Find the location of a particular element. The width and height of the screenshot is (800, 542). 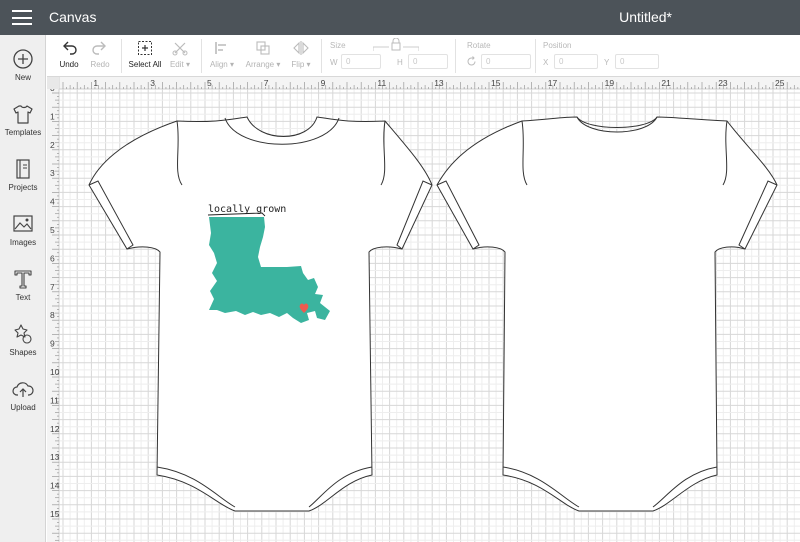

ruler-top-label: 11 is located at coordinates (381, 83).